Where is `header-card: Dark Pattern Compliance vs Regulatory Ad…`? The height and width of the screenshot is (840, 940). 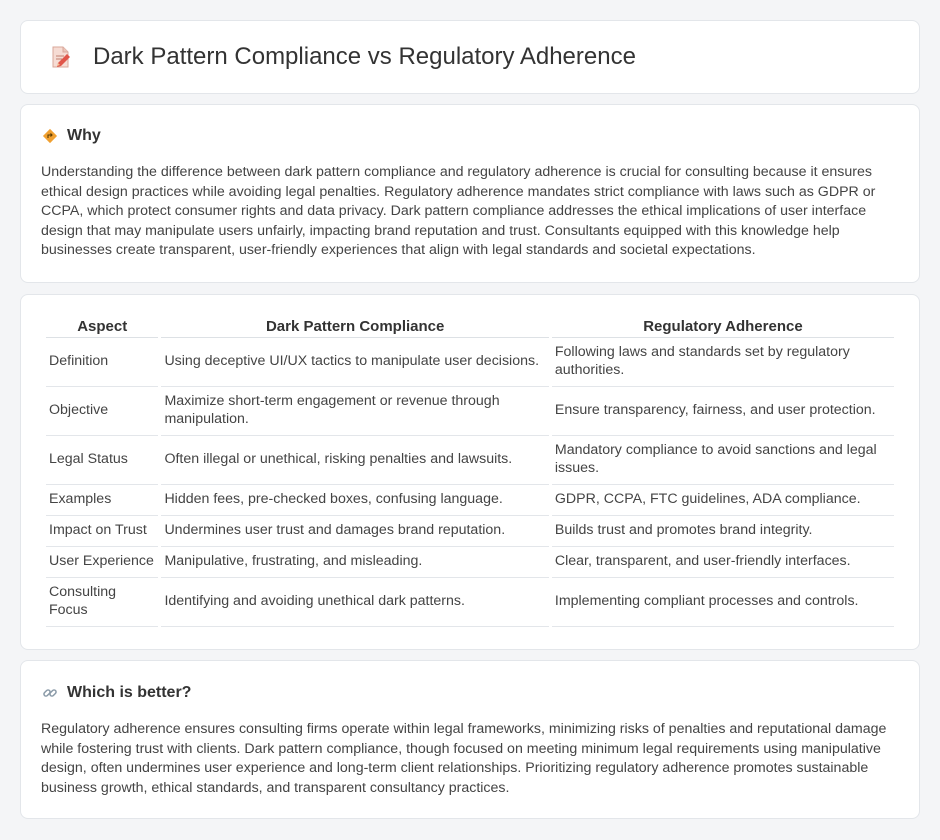
header-card: Dark Pattern Compliance vs Regulatory Ad… is located at coordinates (470, 57).